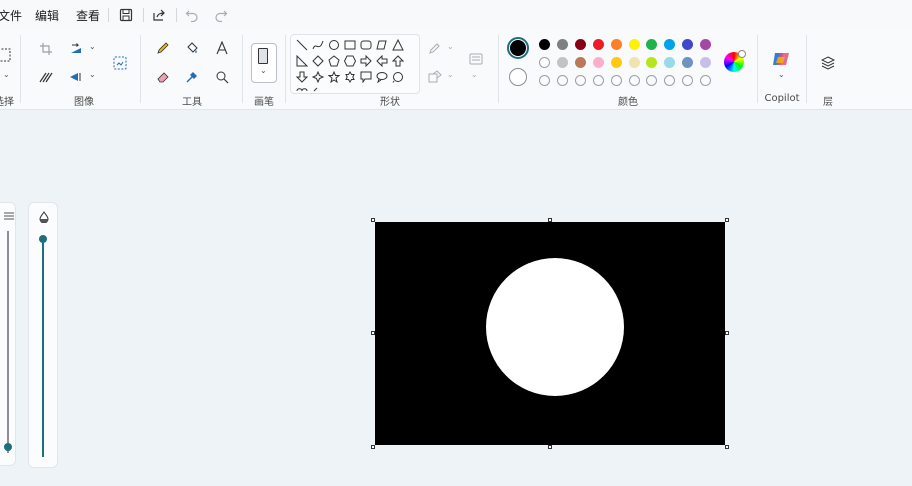  I want to click on cloud-callout-shape-icon, so click(398, 77).